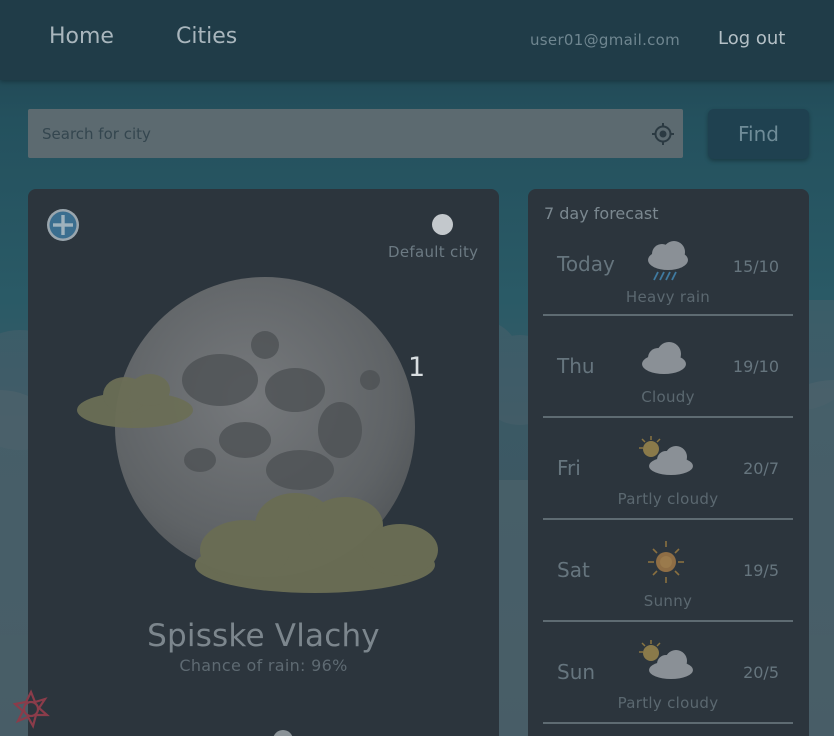  I want to click on cloudy-icon, so click(664, 358).